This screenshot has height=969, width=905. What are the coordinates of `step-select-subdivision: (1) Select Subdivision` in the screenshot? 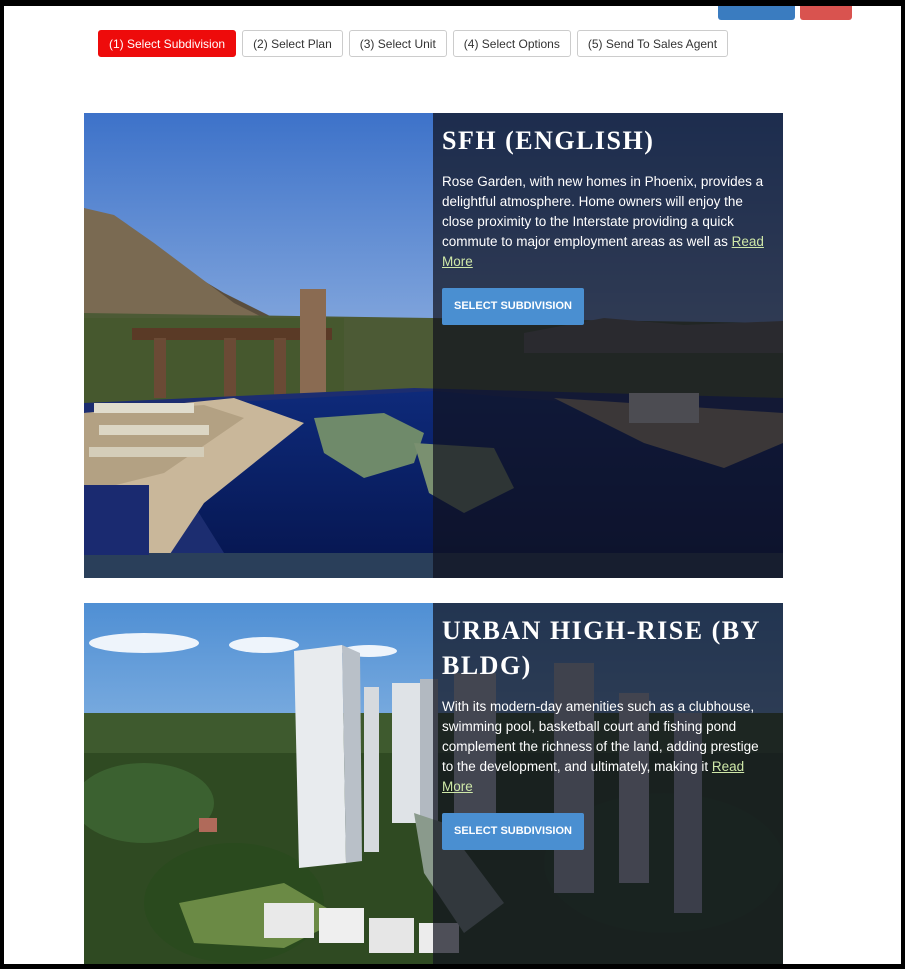 It's located at (167, 43).